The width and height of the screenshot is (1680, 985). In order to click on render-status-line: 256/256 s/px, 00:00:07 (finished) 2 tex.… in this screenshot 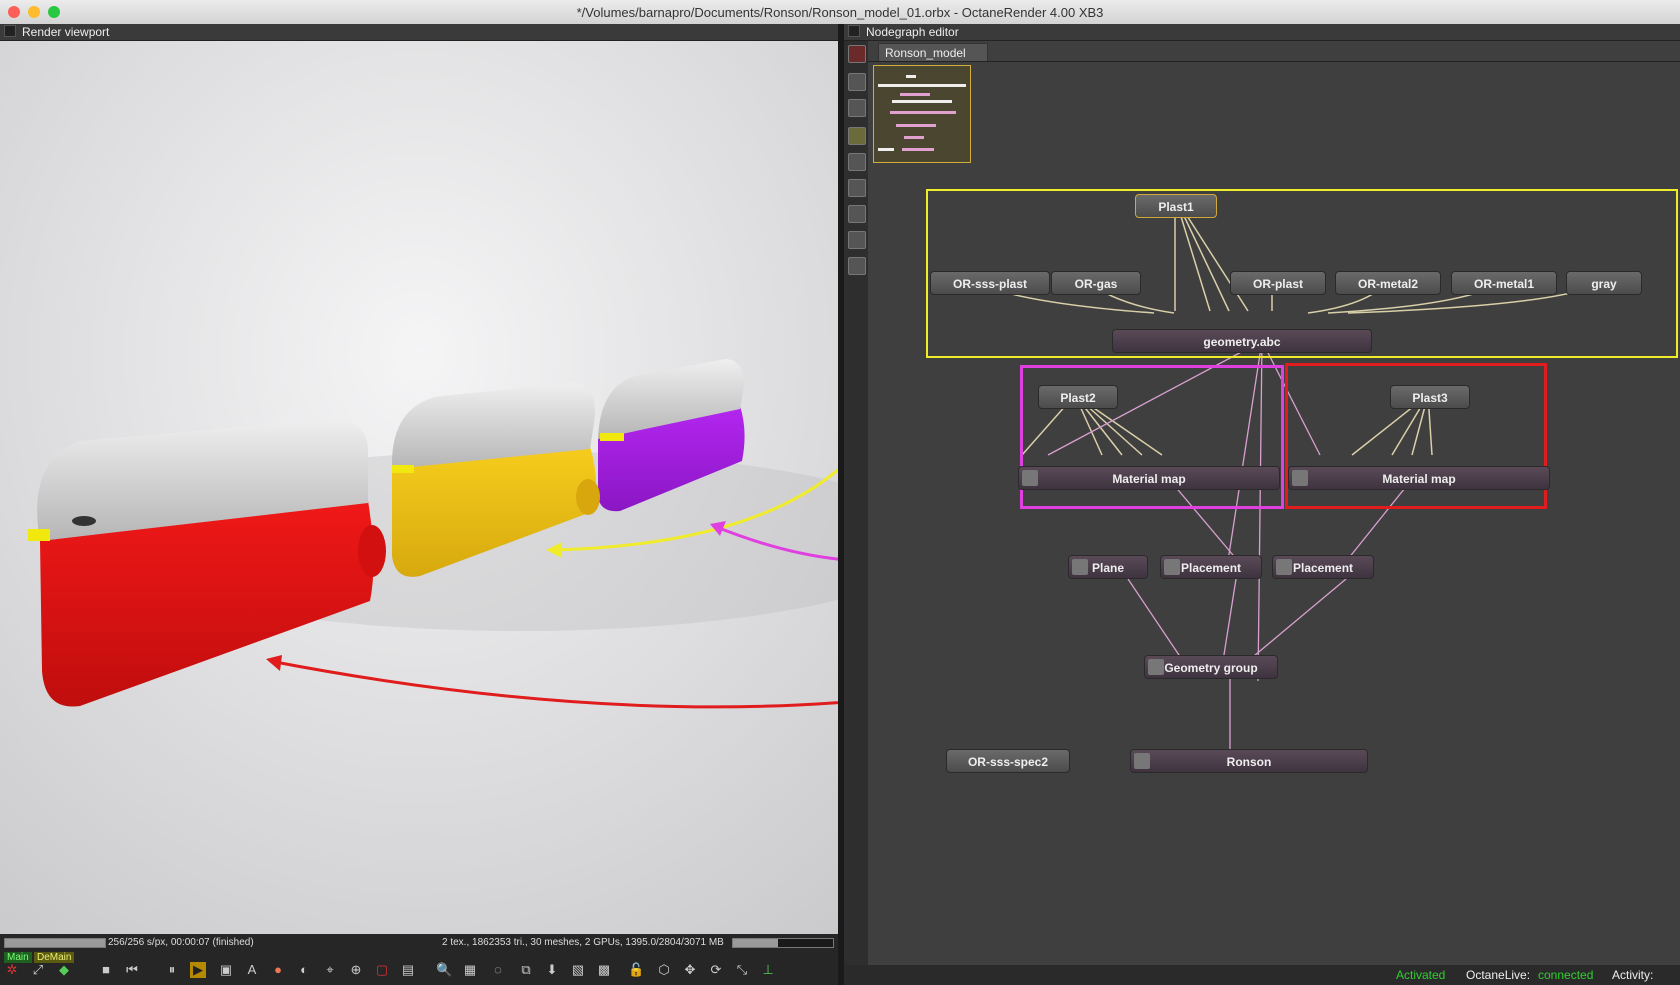, I will do `click(419, 943)`.